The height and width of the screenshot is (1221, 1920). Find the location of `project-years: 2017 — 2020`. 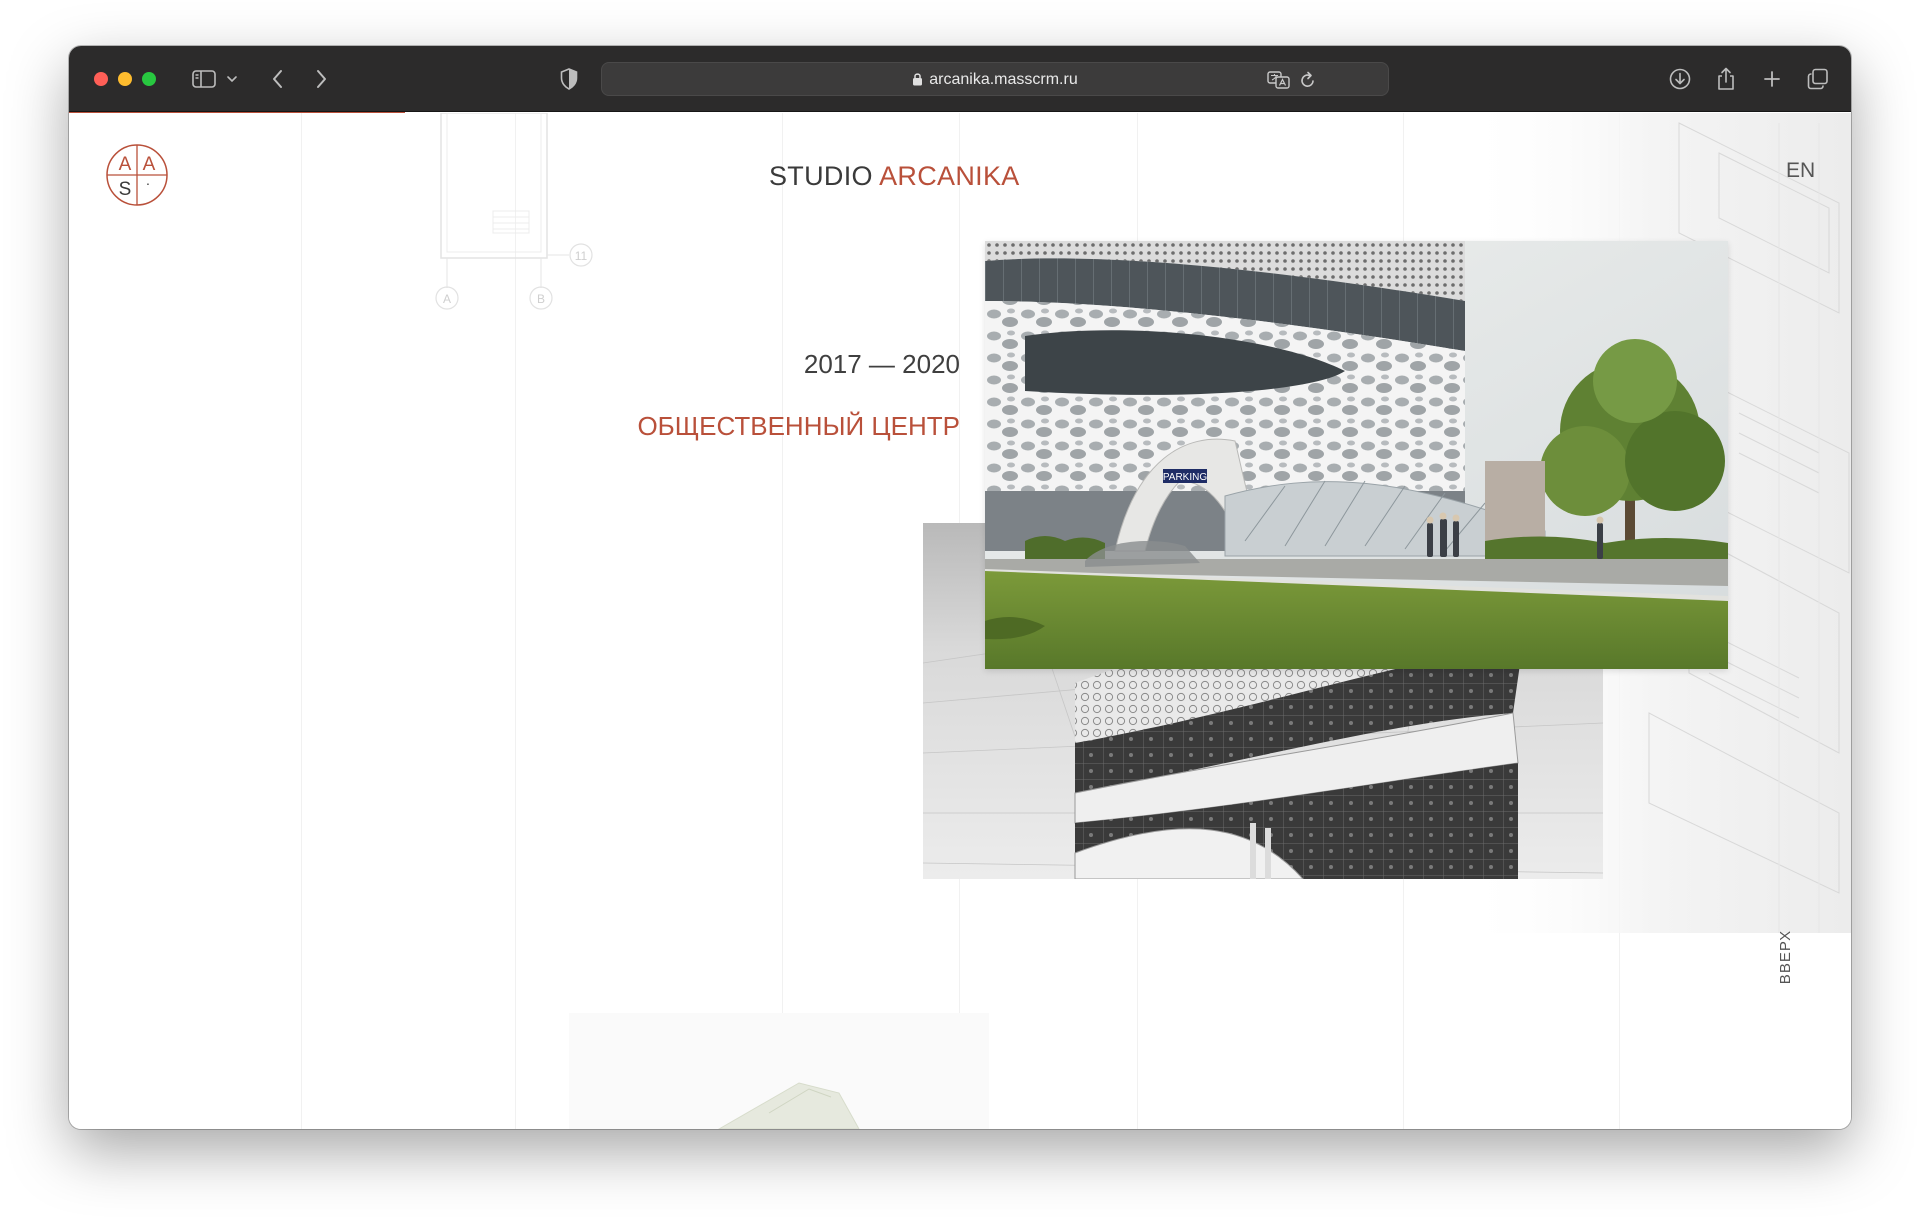

project-years: 2017 — 2020 is located at coordinates (881, 364).